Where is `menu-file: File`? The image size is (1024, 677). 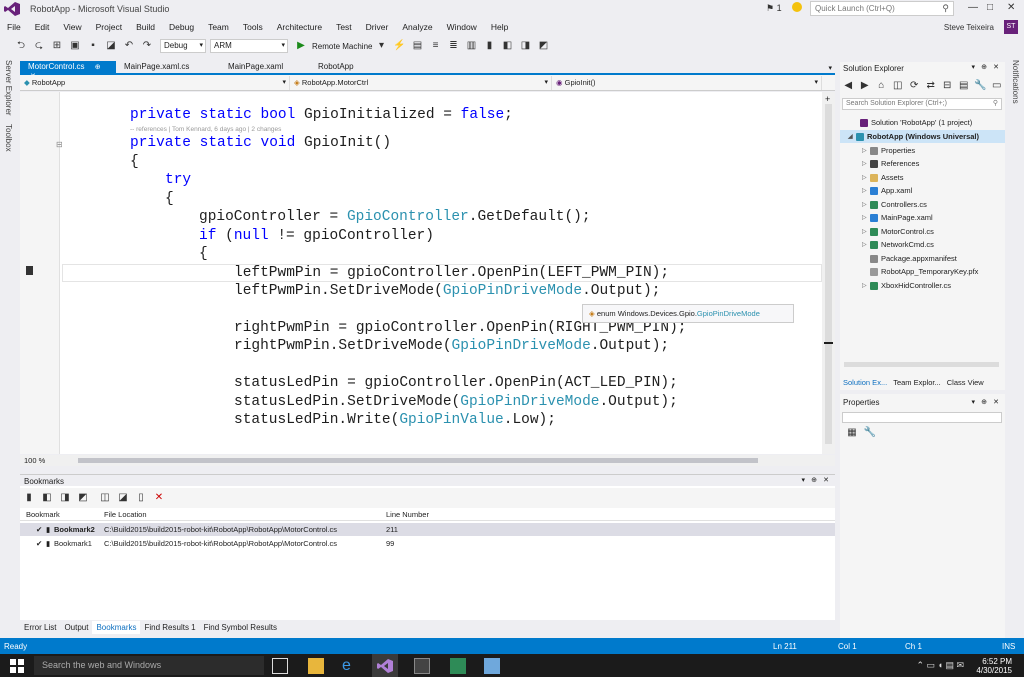 menu-file: File is located at coordinates (14, 27).